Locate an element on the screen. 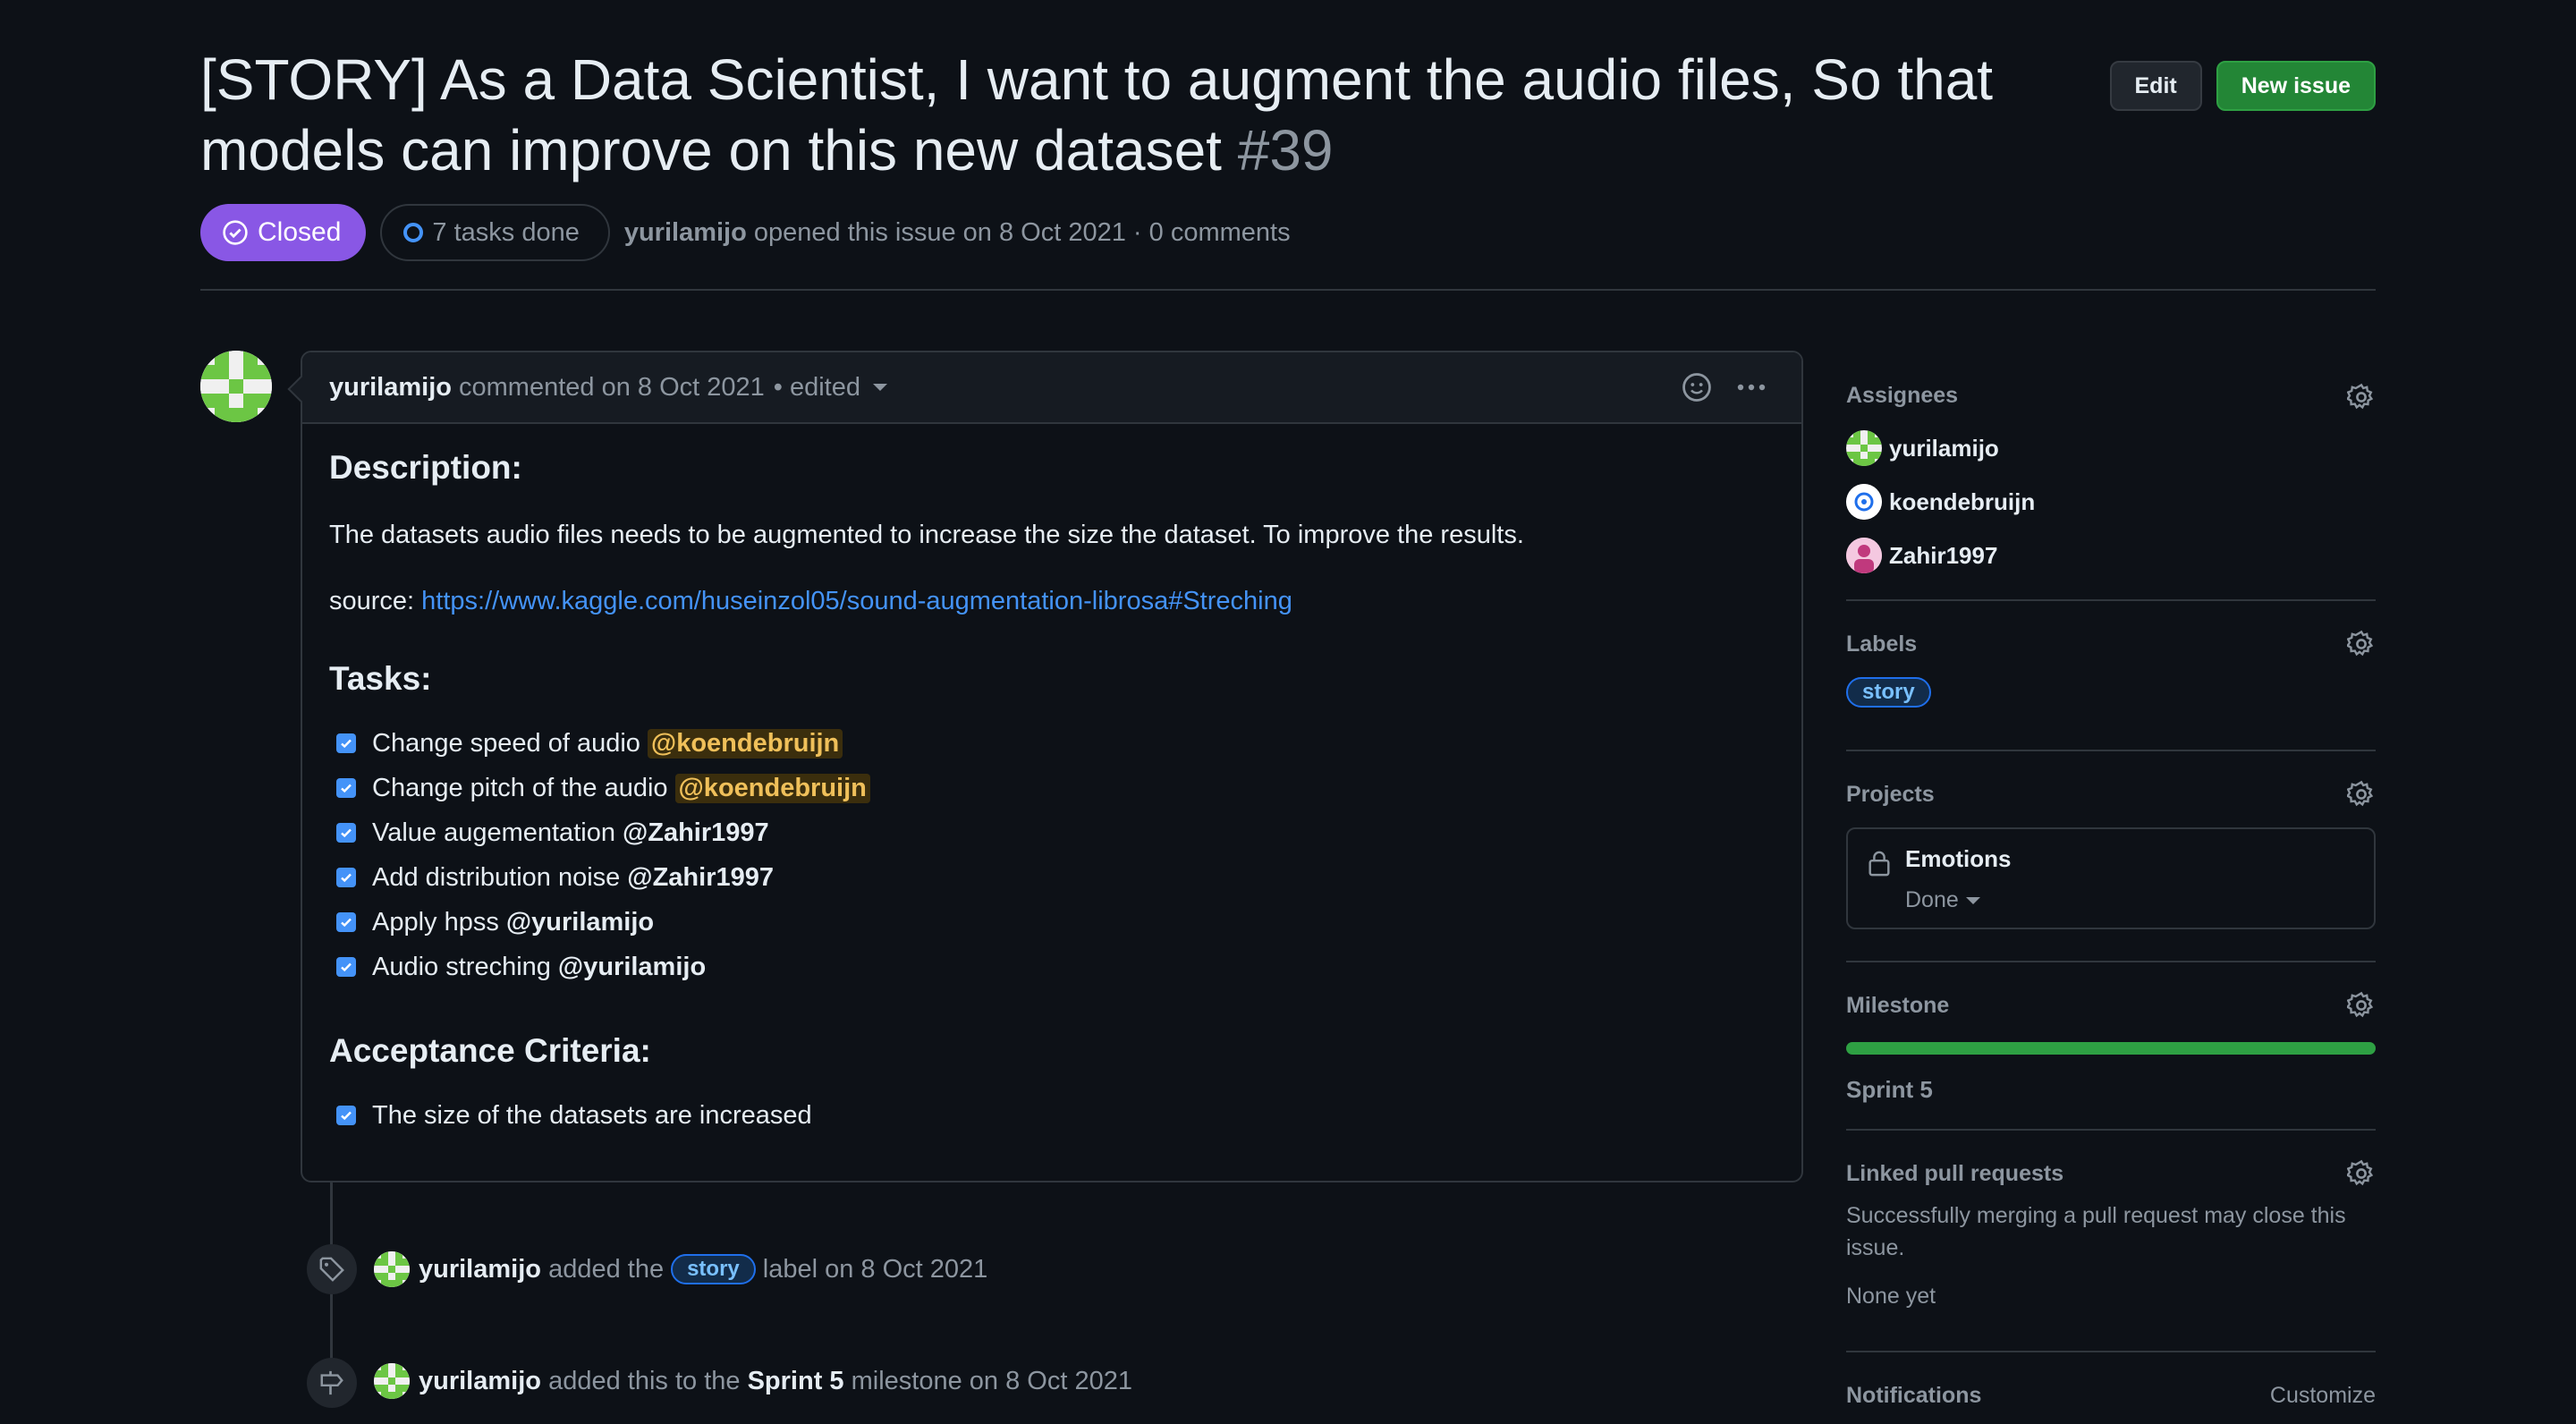  project-status-dropdown: Done is located at coordinates (2128, 900).